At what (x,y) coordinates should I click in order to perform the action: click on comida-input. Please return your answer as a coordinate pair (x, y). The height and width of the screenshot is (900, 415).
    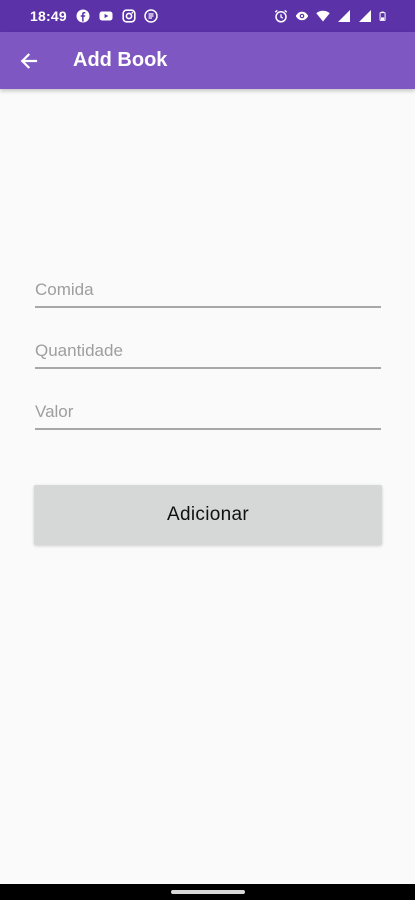
    Looking at the image, I should click on (208, 291).